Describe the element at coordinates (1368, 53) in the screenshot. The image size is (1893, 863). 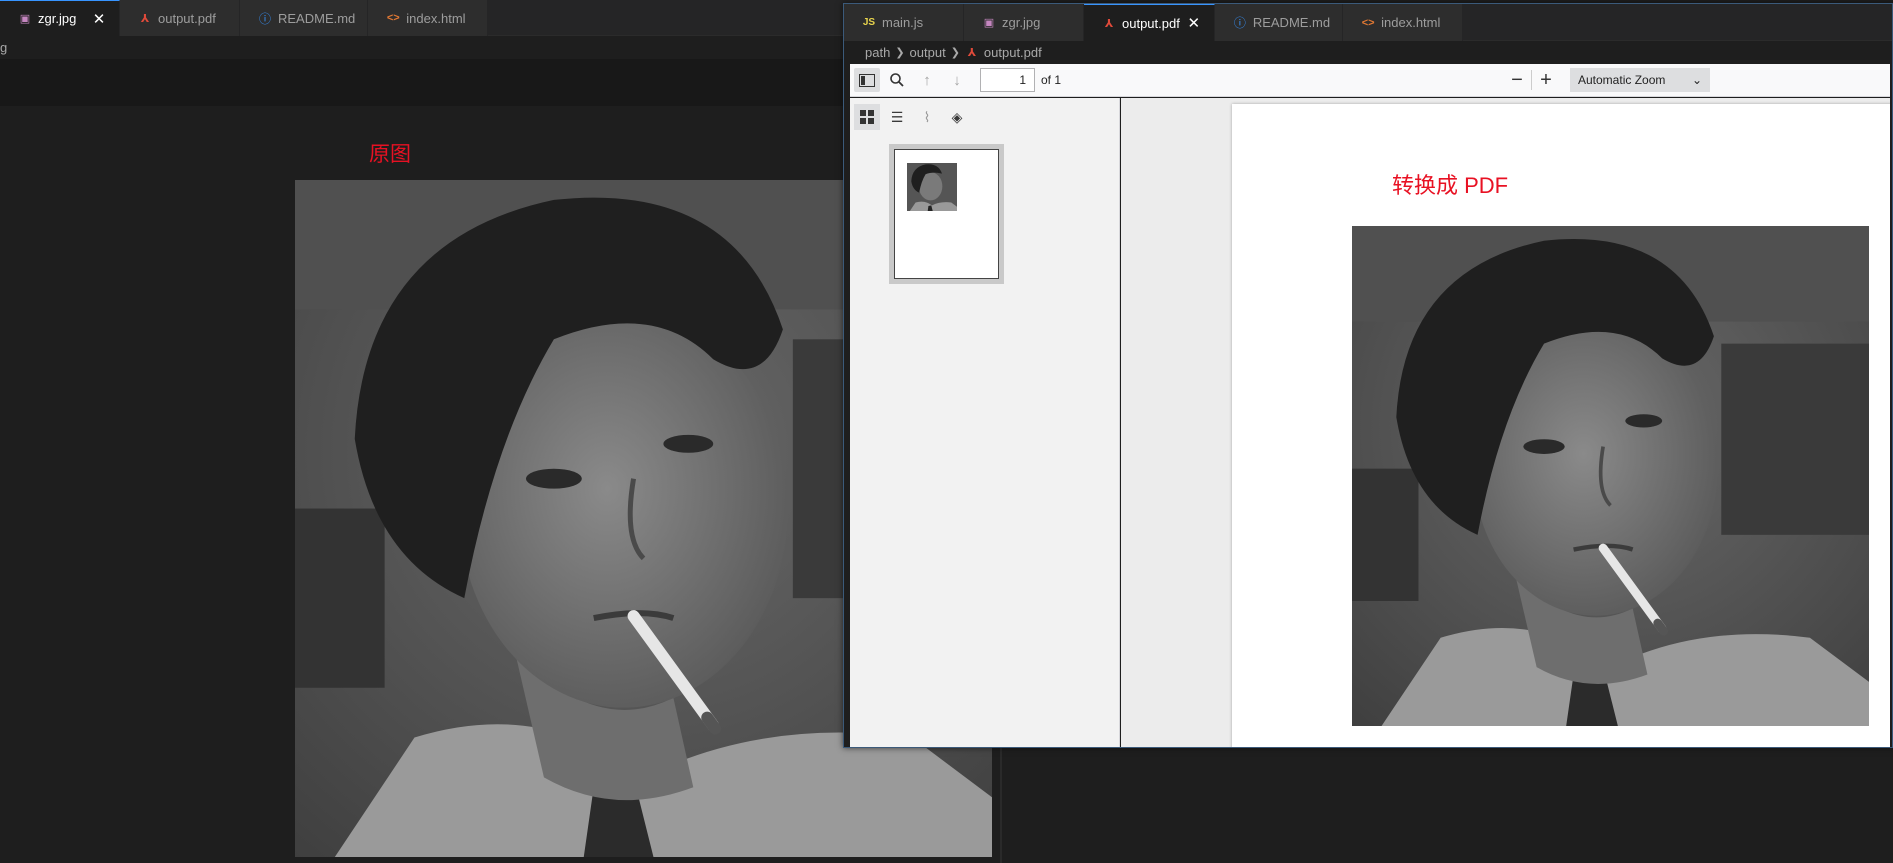
I see `breadcrumb: path ❯ output ❯ ⅄ output.pdf` at that location.